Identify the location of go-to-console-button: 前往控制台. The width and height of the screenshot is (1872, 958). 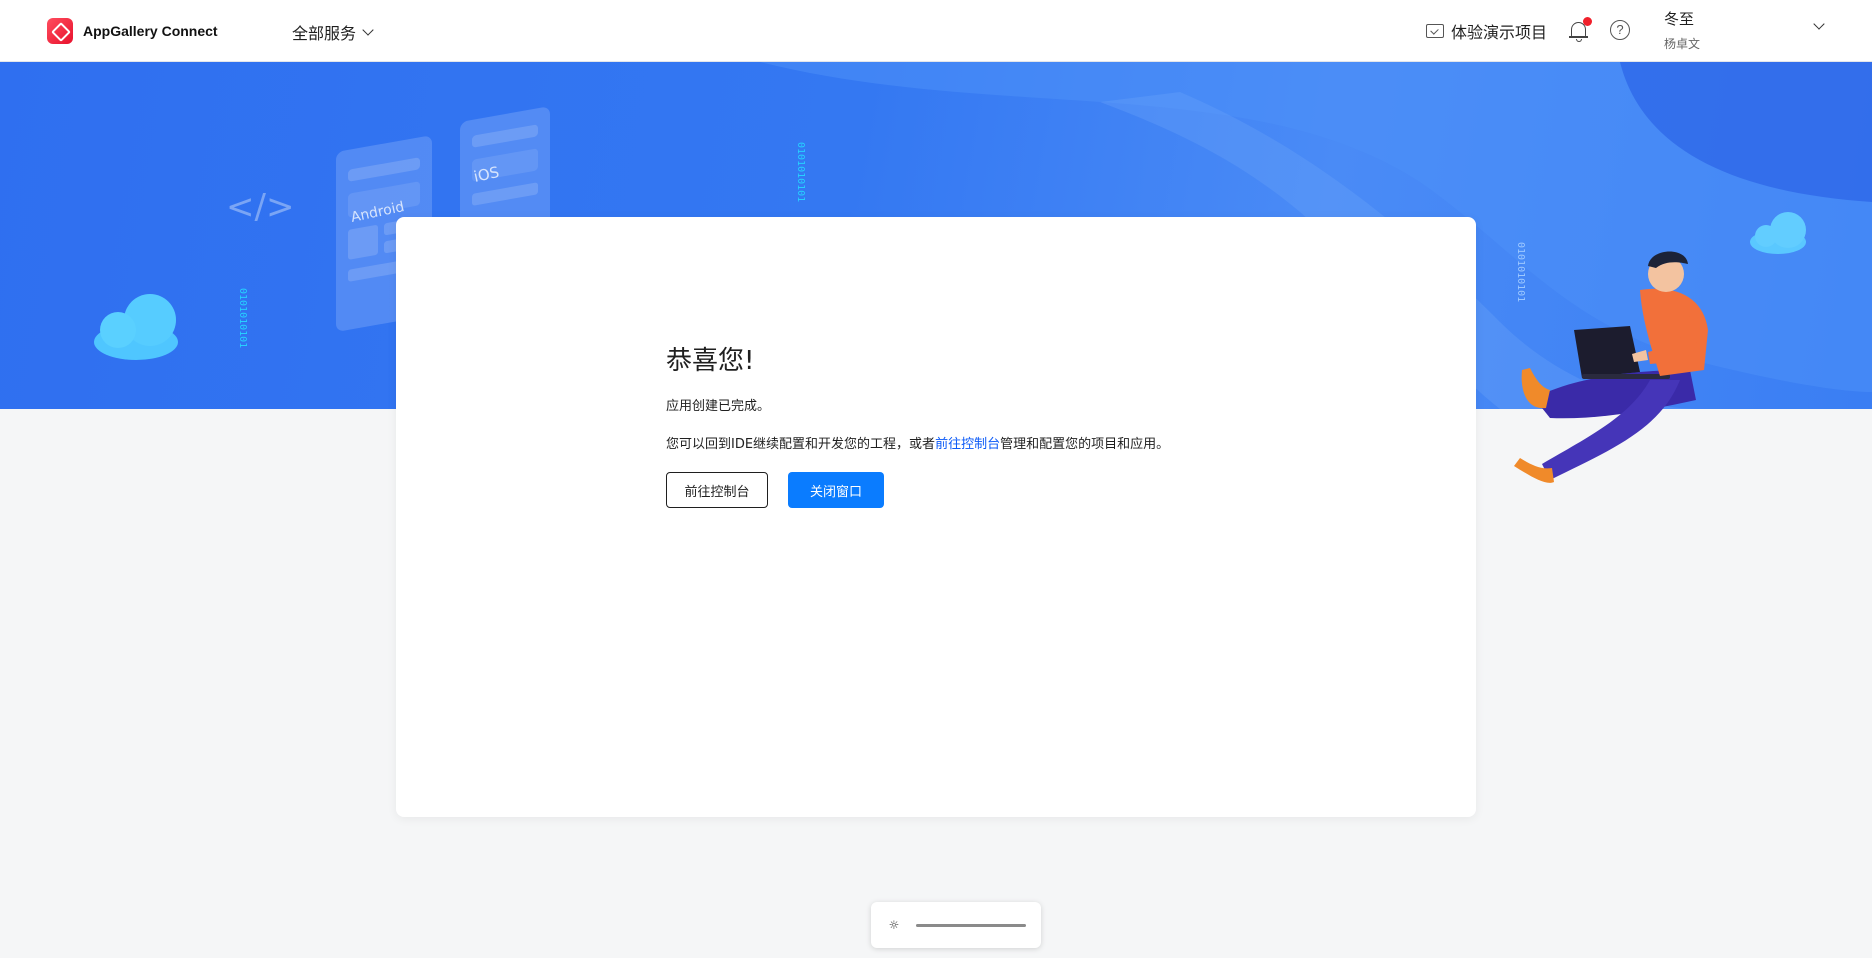
(717, 490).